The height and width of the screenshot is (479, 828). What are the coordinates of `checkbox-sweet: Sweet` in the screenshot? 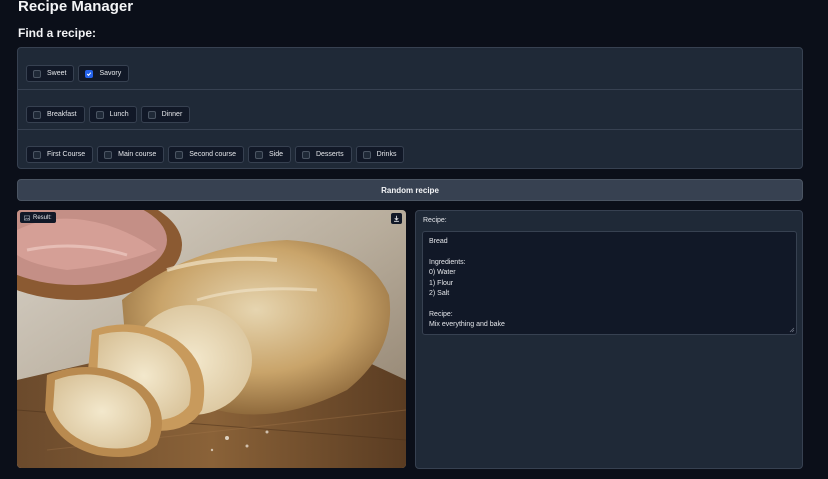 It's located at (50, 73).